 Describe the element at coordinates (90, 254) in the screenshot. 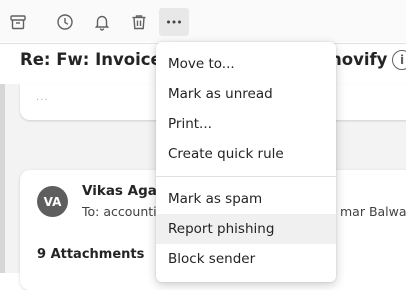

I see `attachments-count: 9 Attachments` at that location.